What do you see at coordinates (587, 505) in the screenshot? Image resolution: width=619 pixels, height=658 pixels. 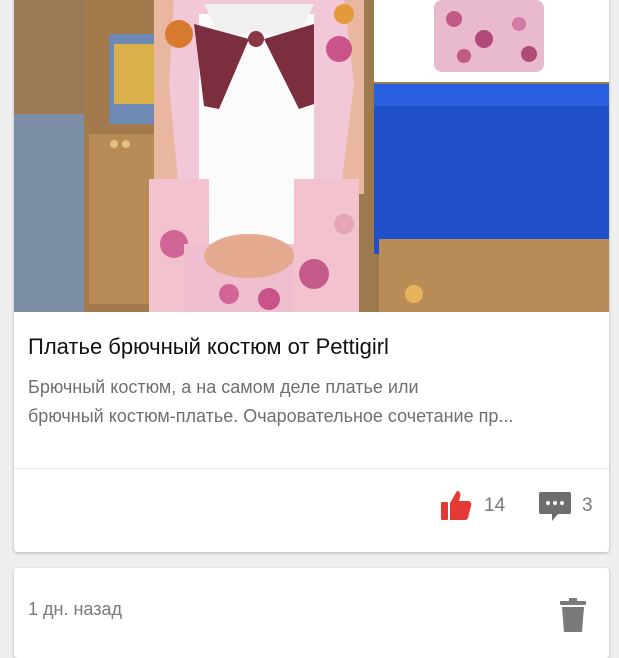 I see `comment-count: 3` at bounding box center [587, 505].